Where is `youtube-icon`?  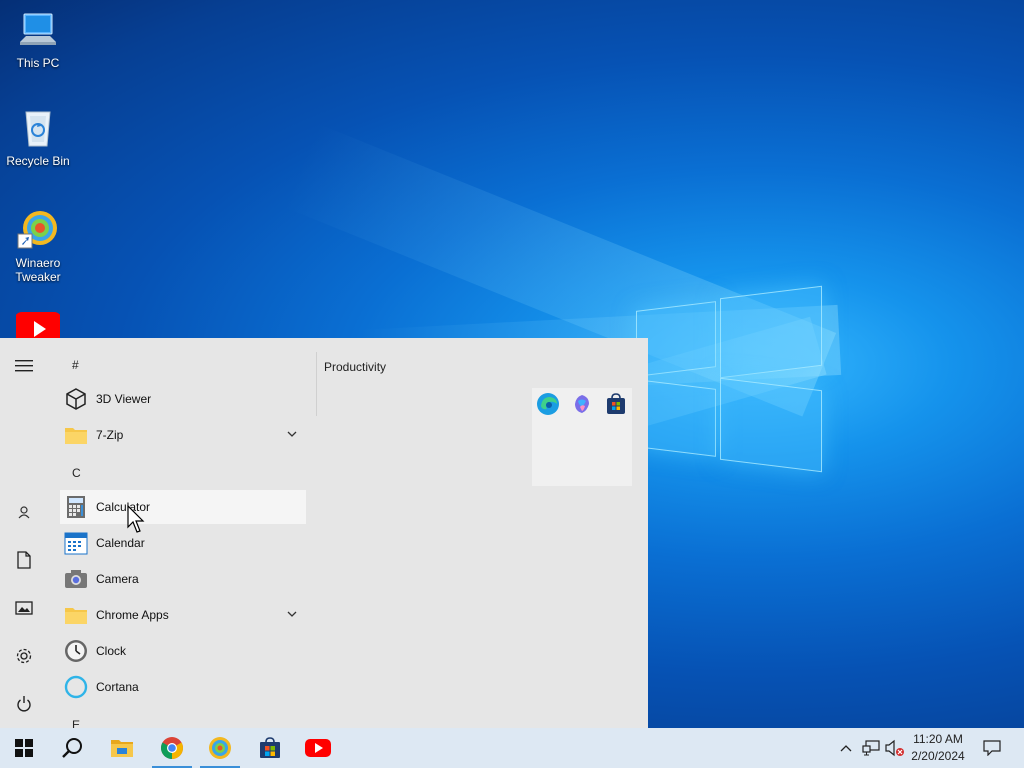
youtube-icon is located at coordinates (318, 748).